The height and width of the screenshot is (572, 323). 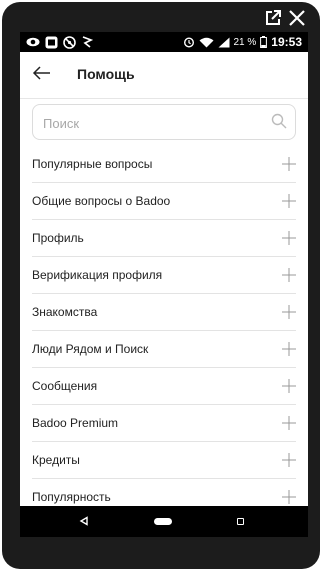 I want to click on wifi-icon, so click(x=206, y=42).